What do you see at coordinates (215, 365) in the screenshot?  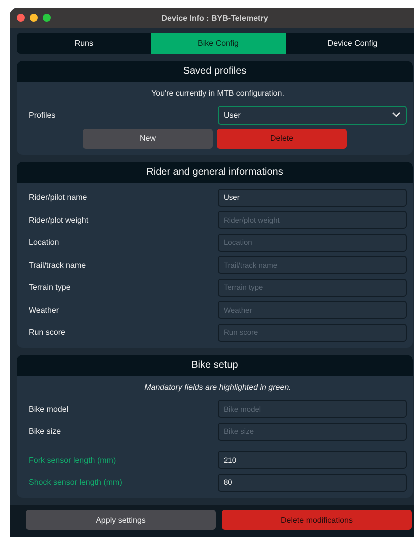 I see `section-header: Bike setup` at bounding box center [215, 365].